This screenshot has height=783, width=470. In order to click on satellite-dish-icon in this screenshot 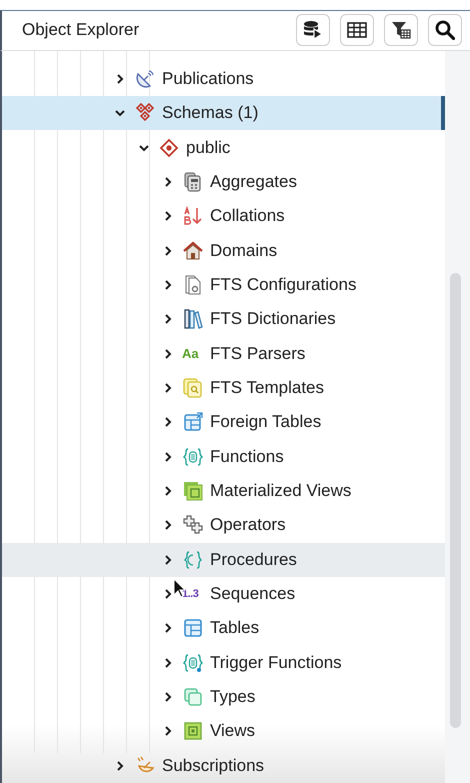, I will do `click(145, 79)`.